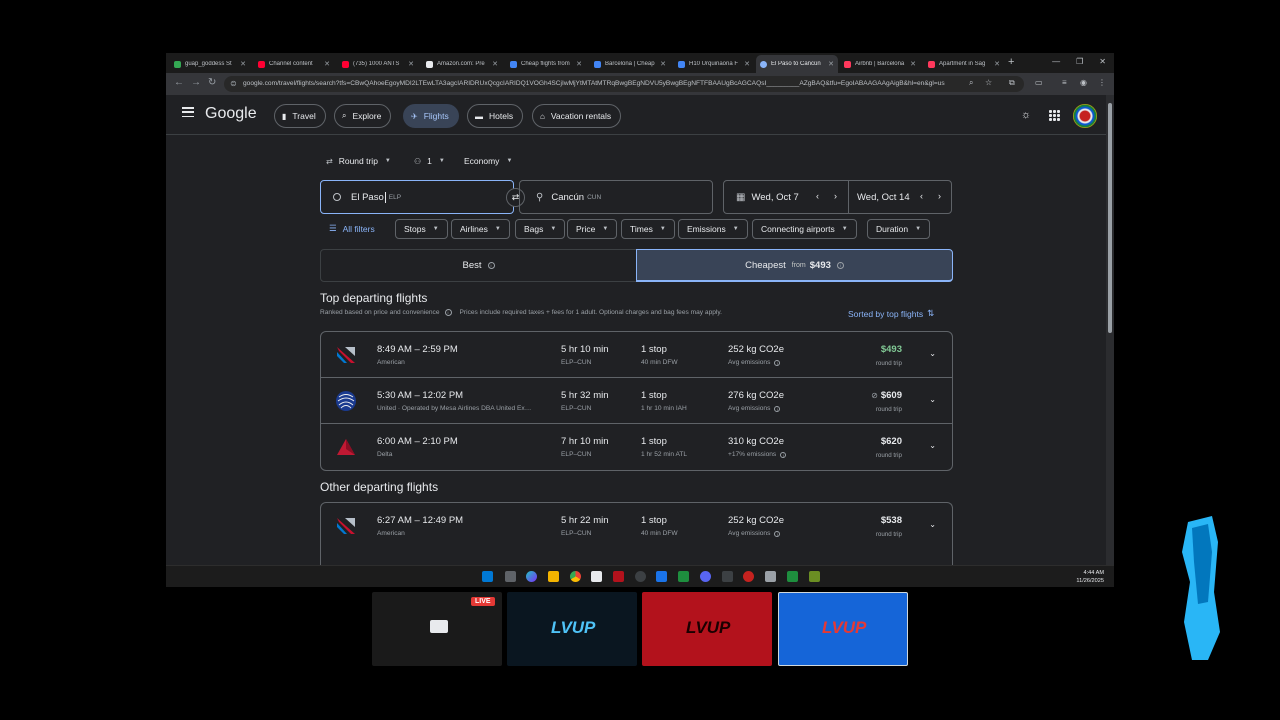 Image resolution: width=1280 pixels, height=720 pixels. What do you see at coordinates (1079, 61) in the screenshot?
I see `restore-icon: ❐` at bounding box center [1079, 61].